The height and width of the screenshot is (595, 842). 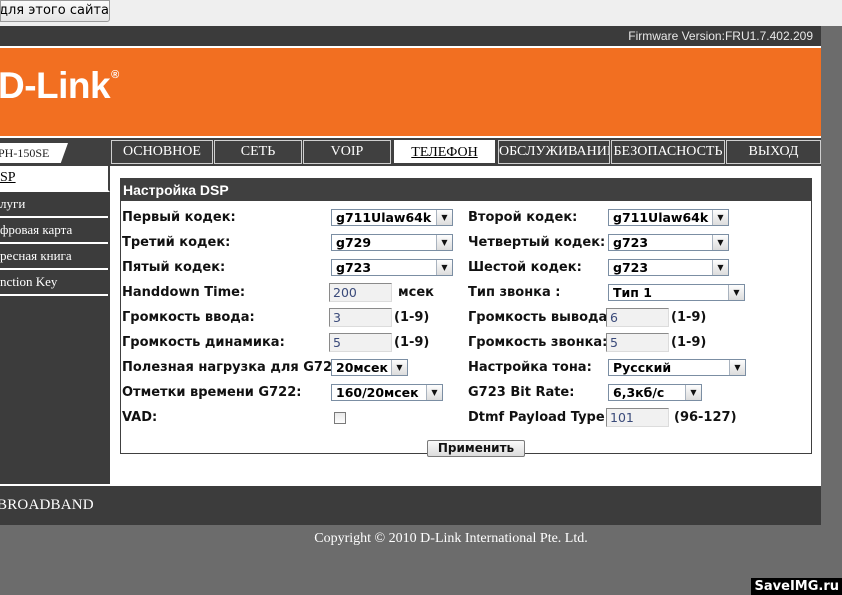 What do you see at coordinates (412, 317) in the screenshot?
I see `input-volume-range: (1-9)` at bounding box center [412, 317].